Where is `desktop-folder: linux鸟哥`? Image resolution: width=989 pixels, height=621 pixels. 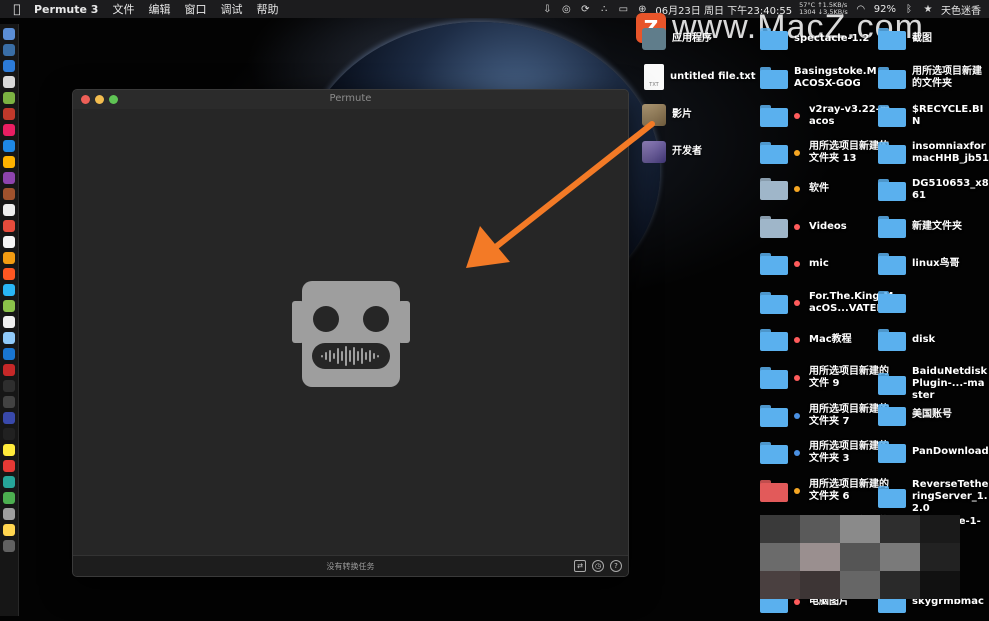 desktop-folder: linux鸟哥 is located at coordinates (919, 264).